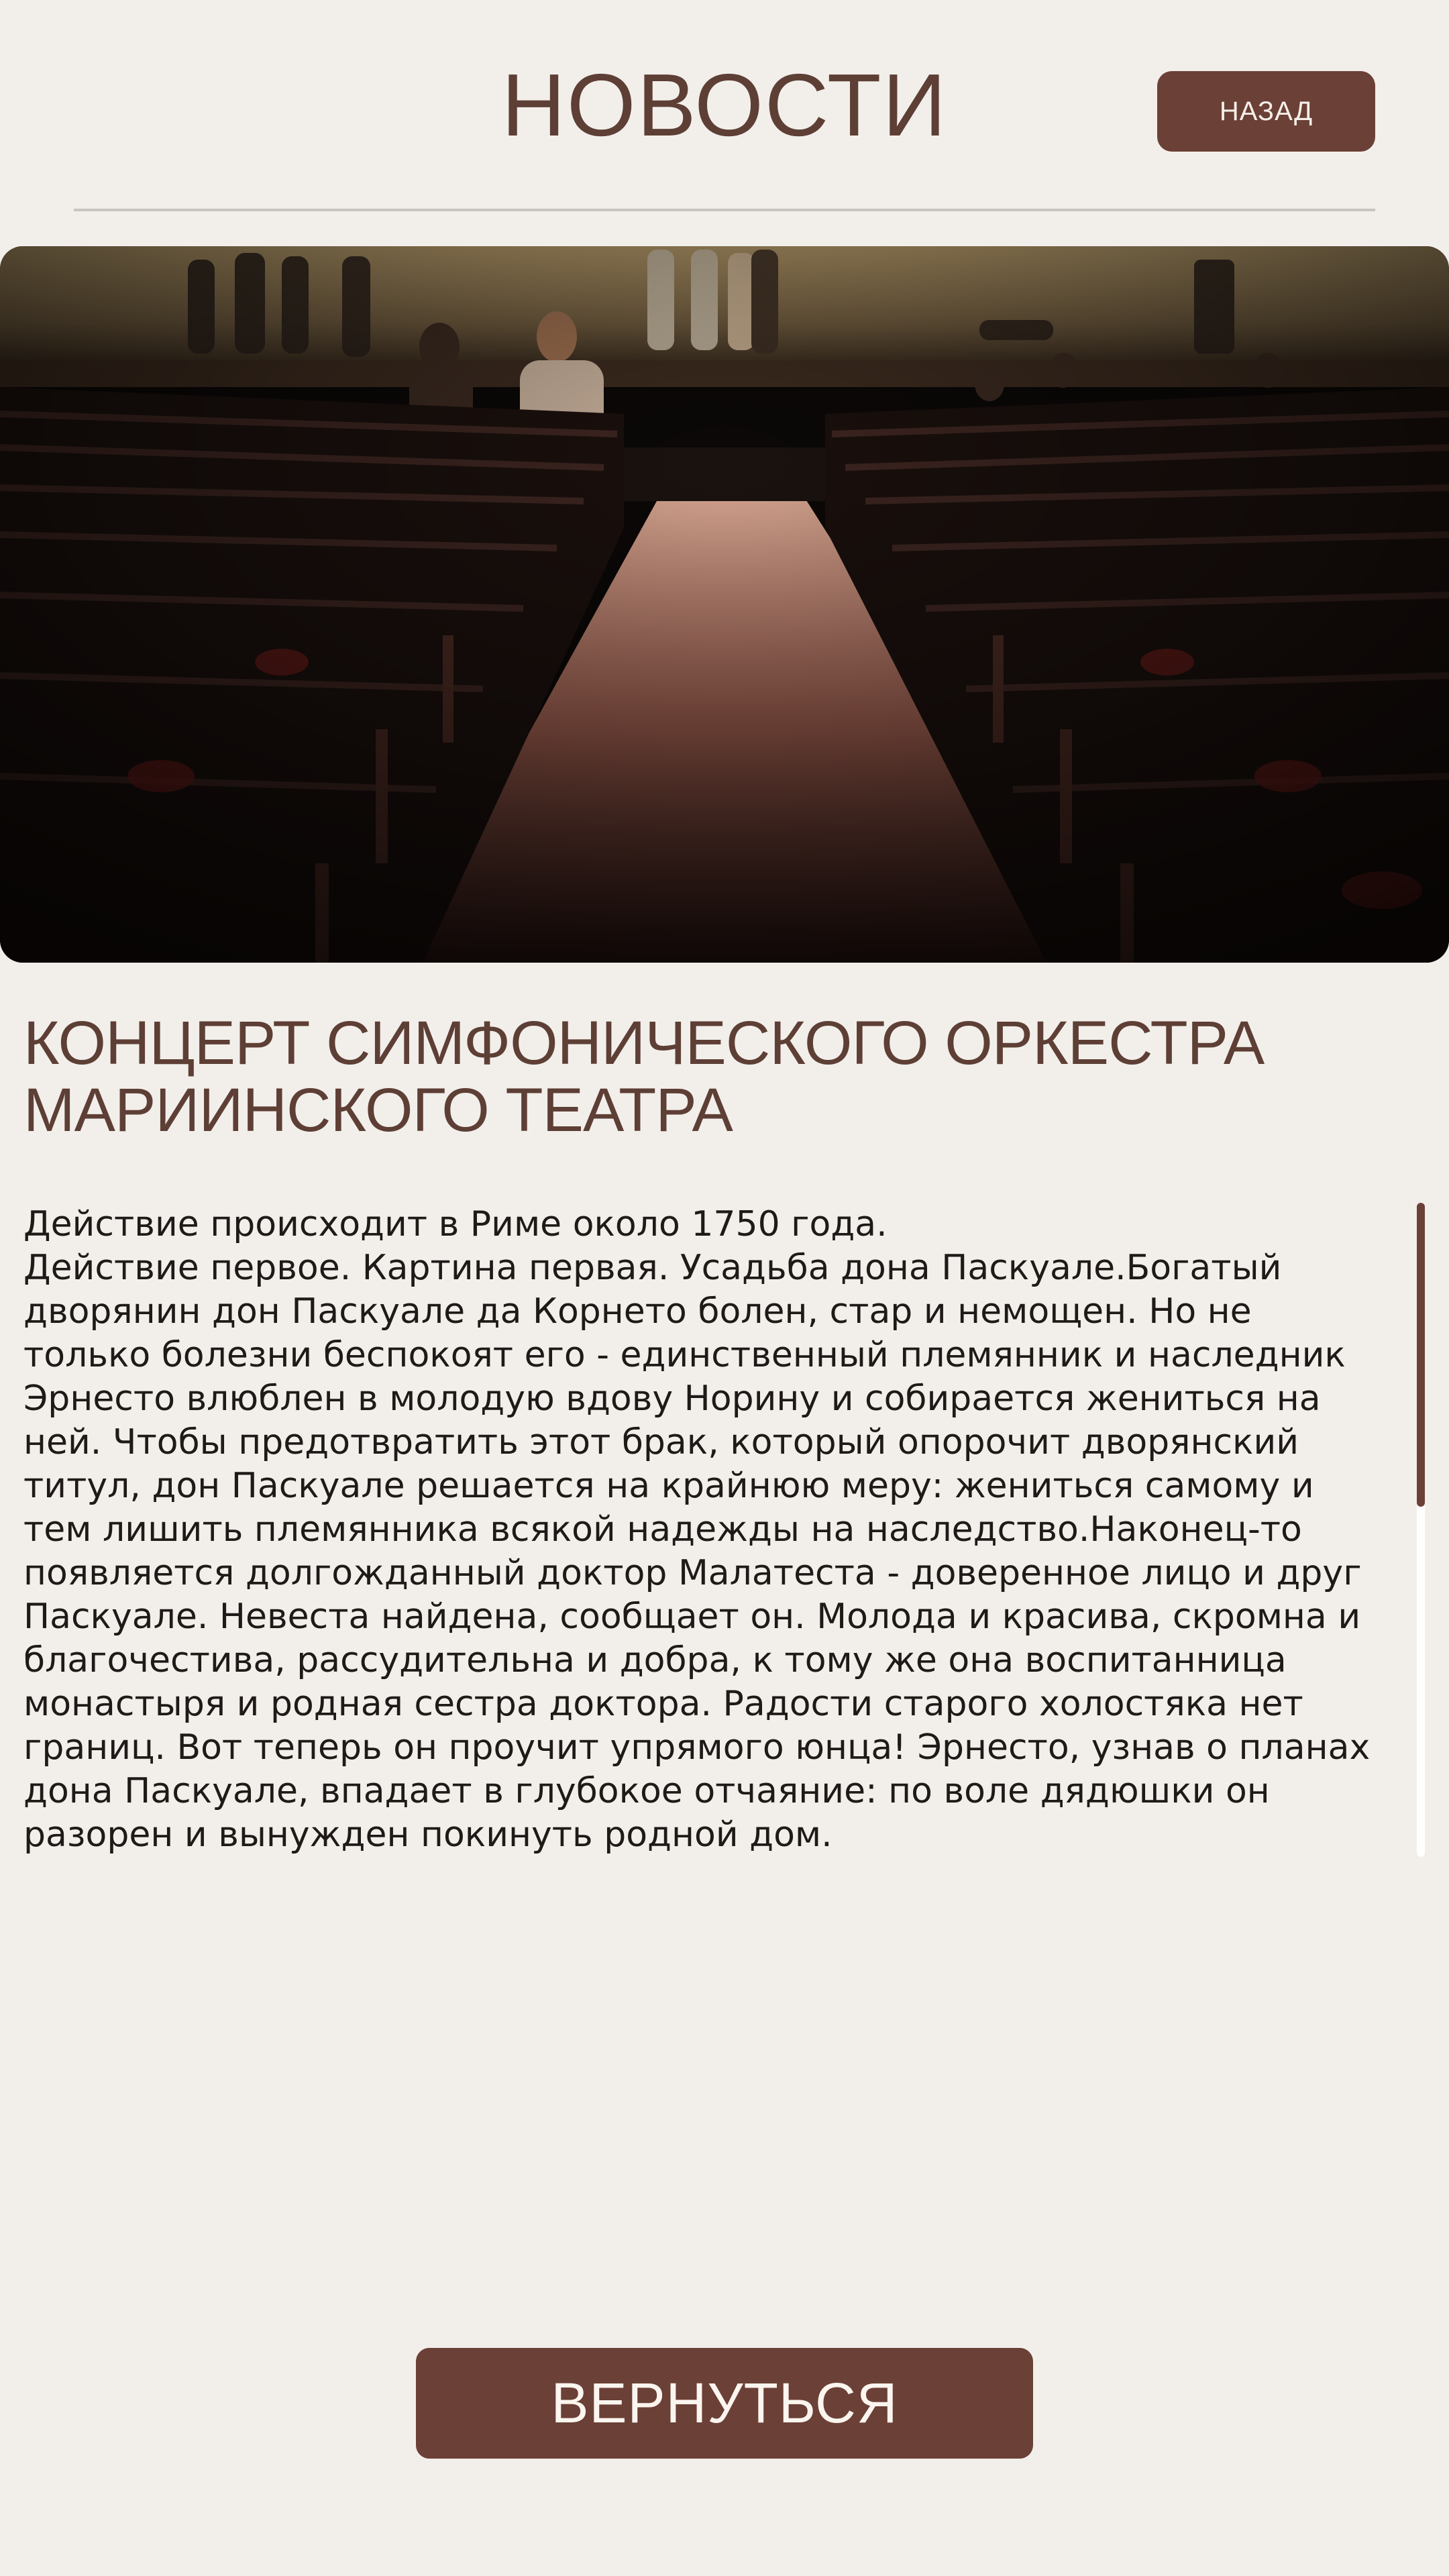  Describe the element at coordinates (724, 2403) in the screenshot. I see `return-button: ВЕРНУТЬСЯ` at that location.